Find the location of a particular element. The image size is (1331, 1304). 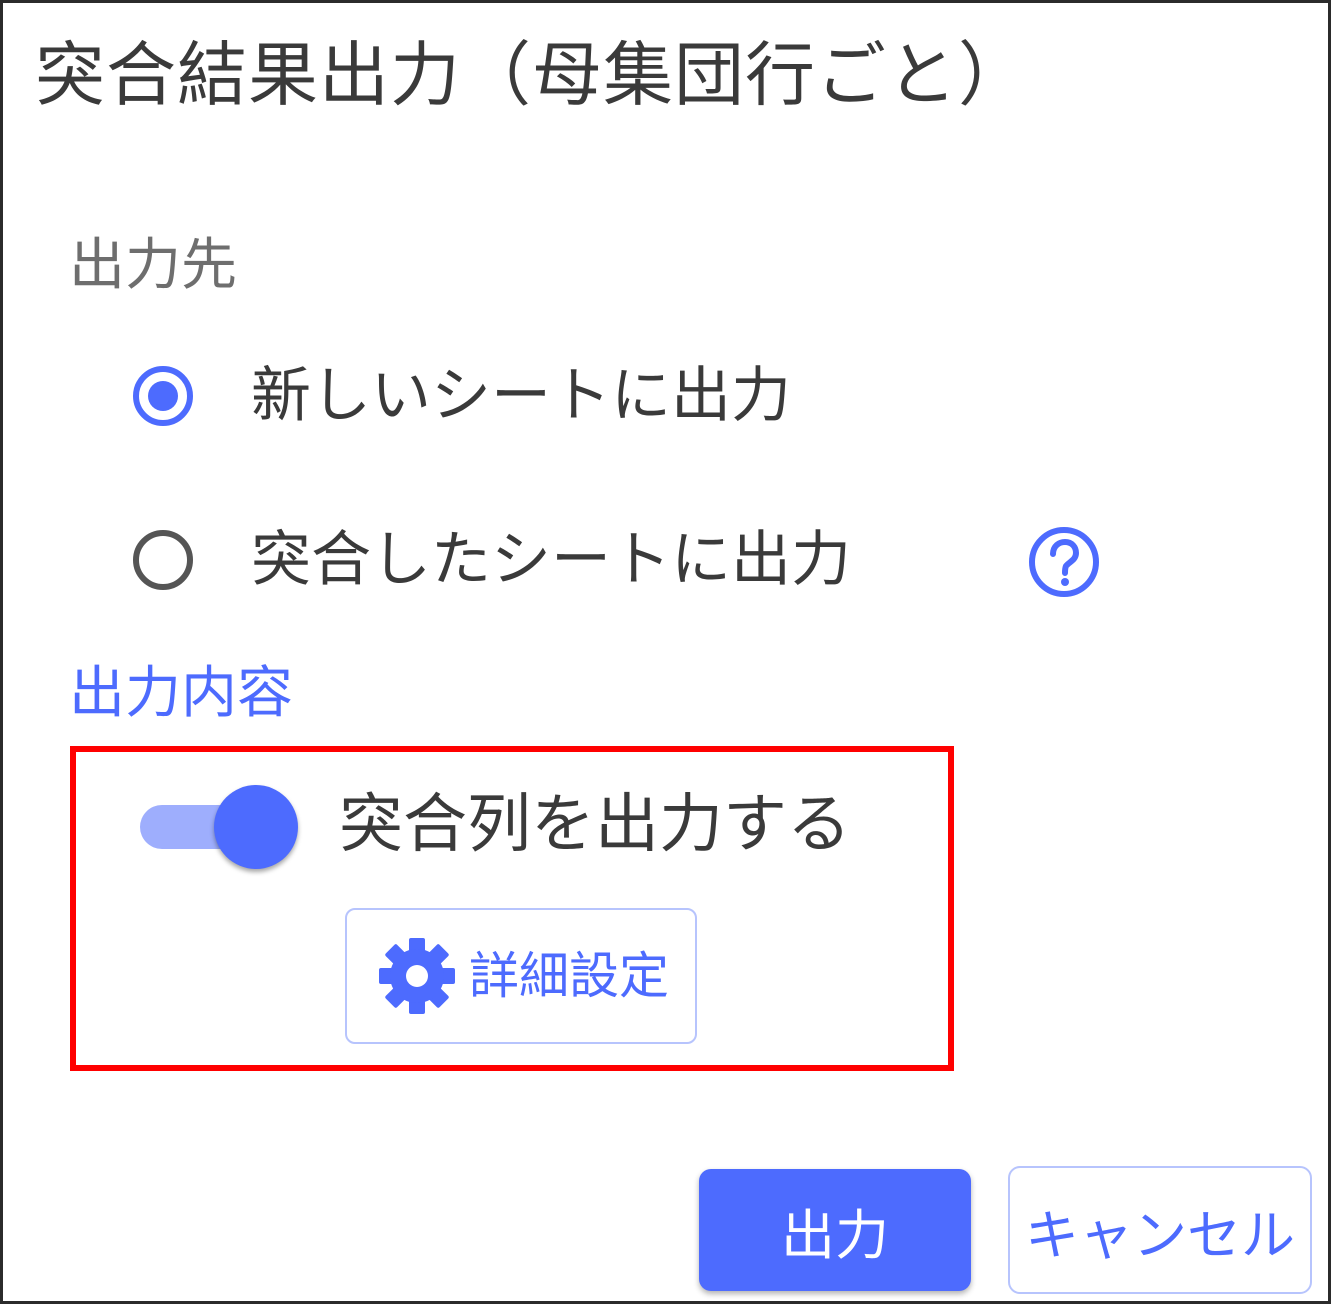

detail-settings-label: 詳細設定 is located at coordinates (569, 976).